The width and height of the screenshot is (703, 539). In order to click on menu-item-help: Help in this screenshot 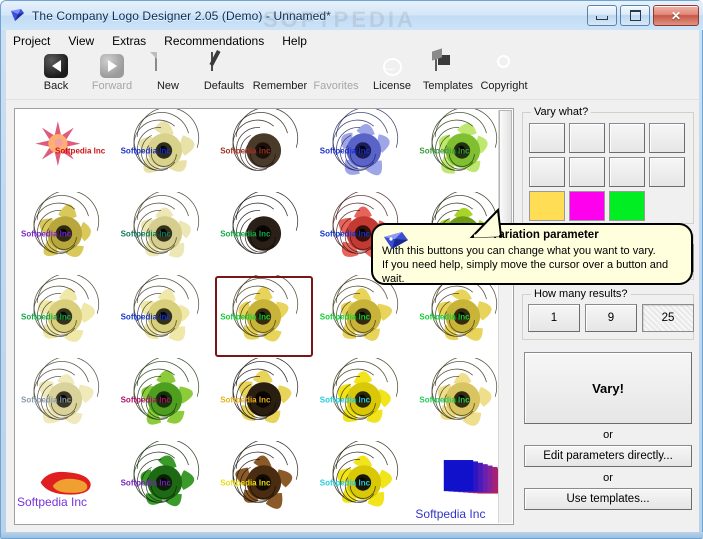, I will do `click(299, 41)`.